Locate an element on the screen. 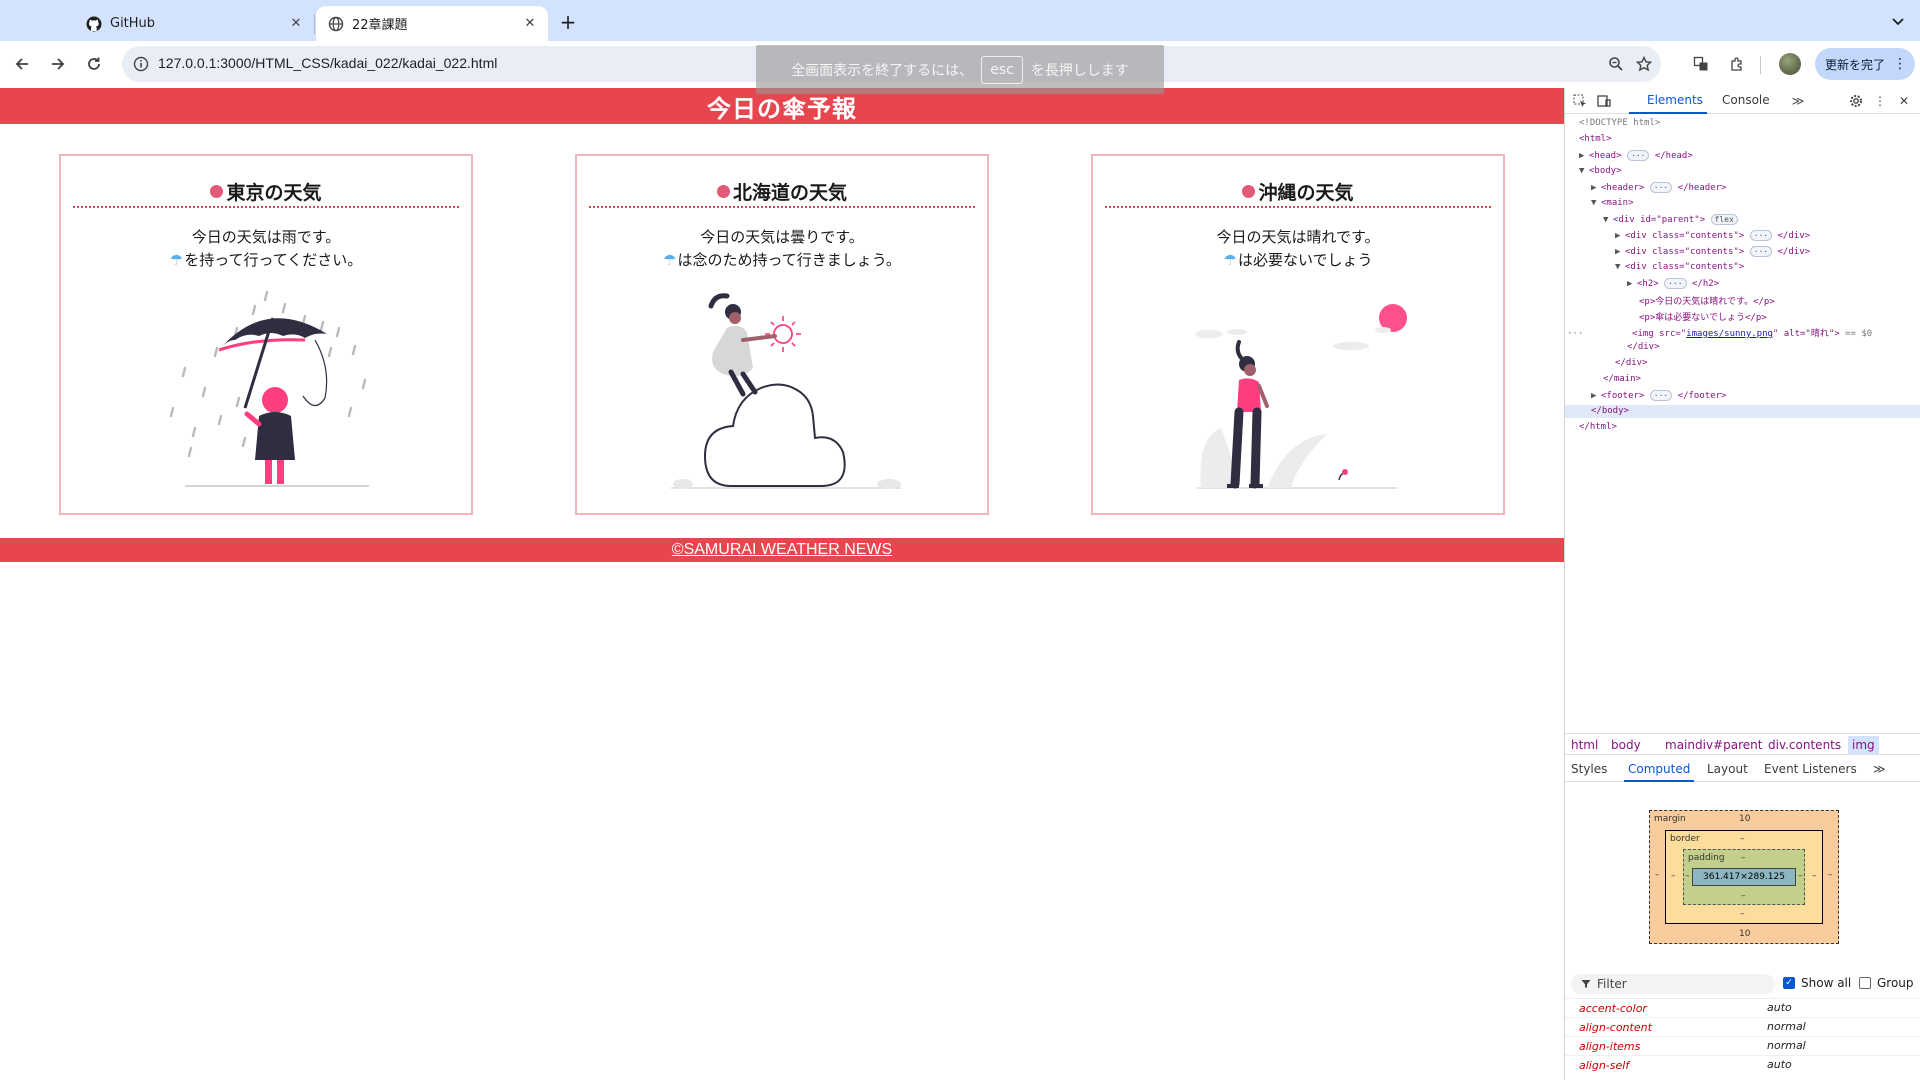 The width and height of the screenshot is (1920, 1080). card-title: 北海道の天気 is located at coordinates (782, 194).